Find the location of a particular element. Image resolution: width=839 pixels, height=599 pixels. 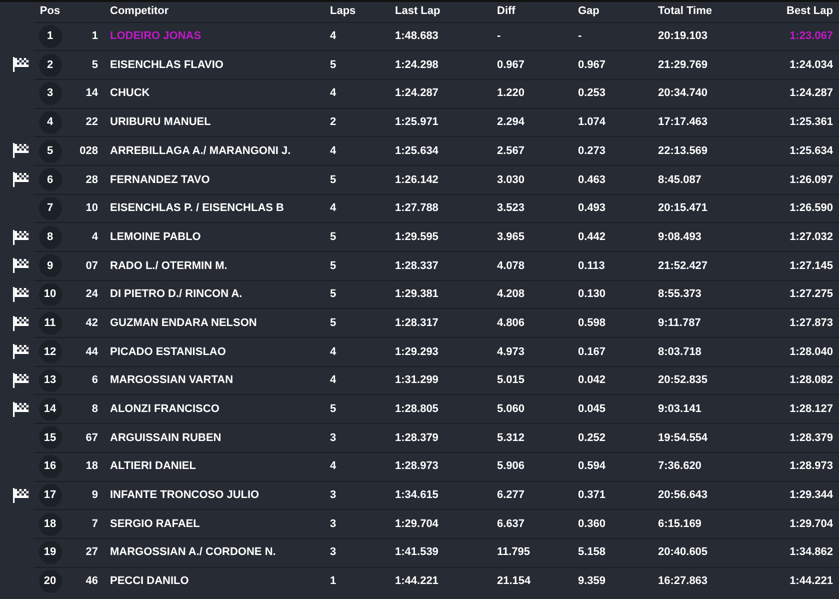

car-number: 67 is located at coordinates (92, 438).